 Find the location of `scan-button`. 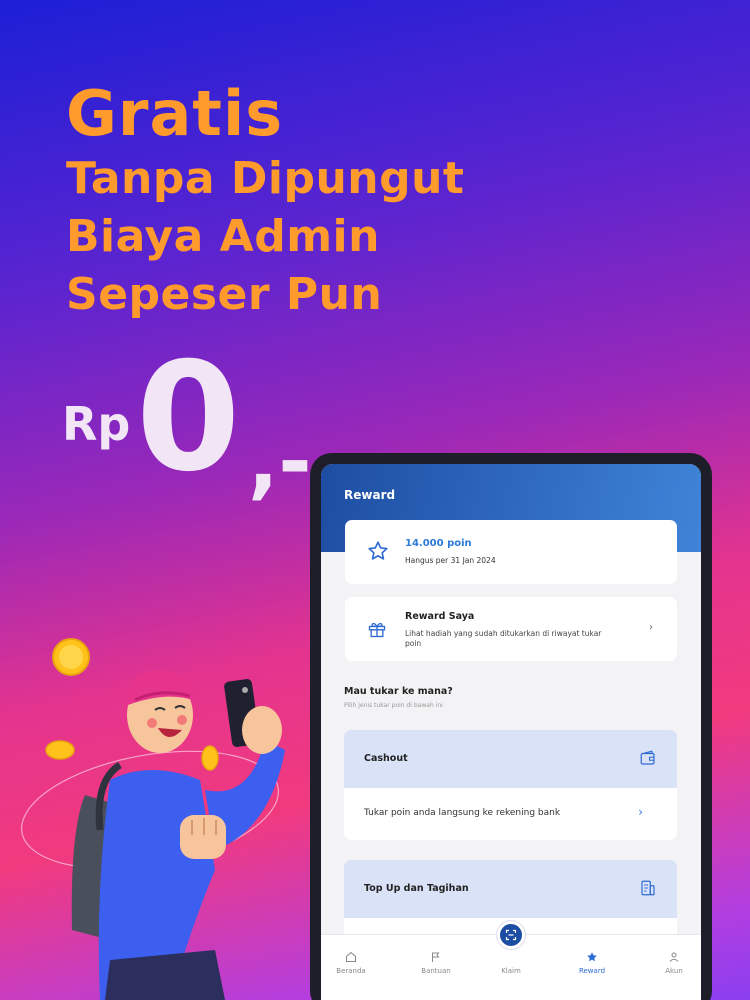

scan-button is located at coordinates (511, 935).